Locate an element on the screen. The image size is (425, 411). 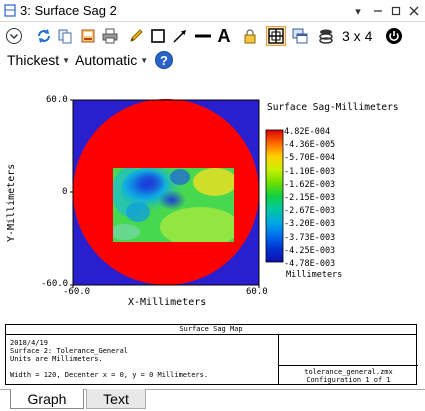
export-icon is located at coordinates (88, 36).